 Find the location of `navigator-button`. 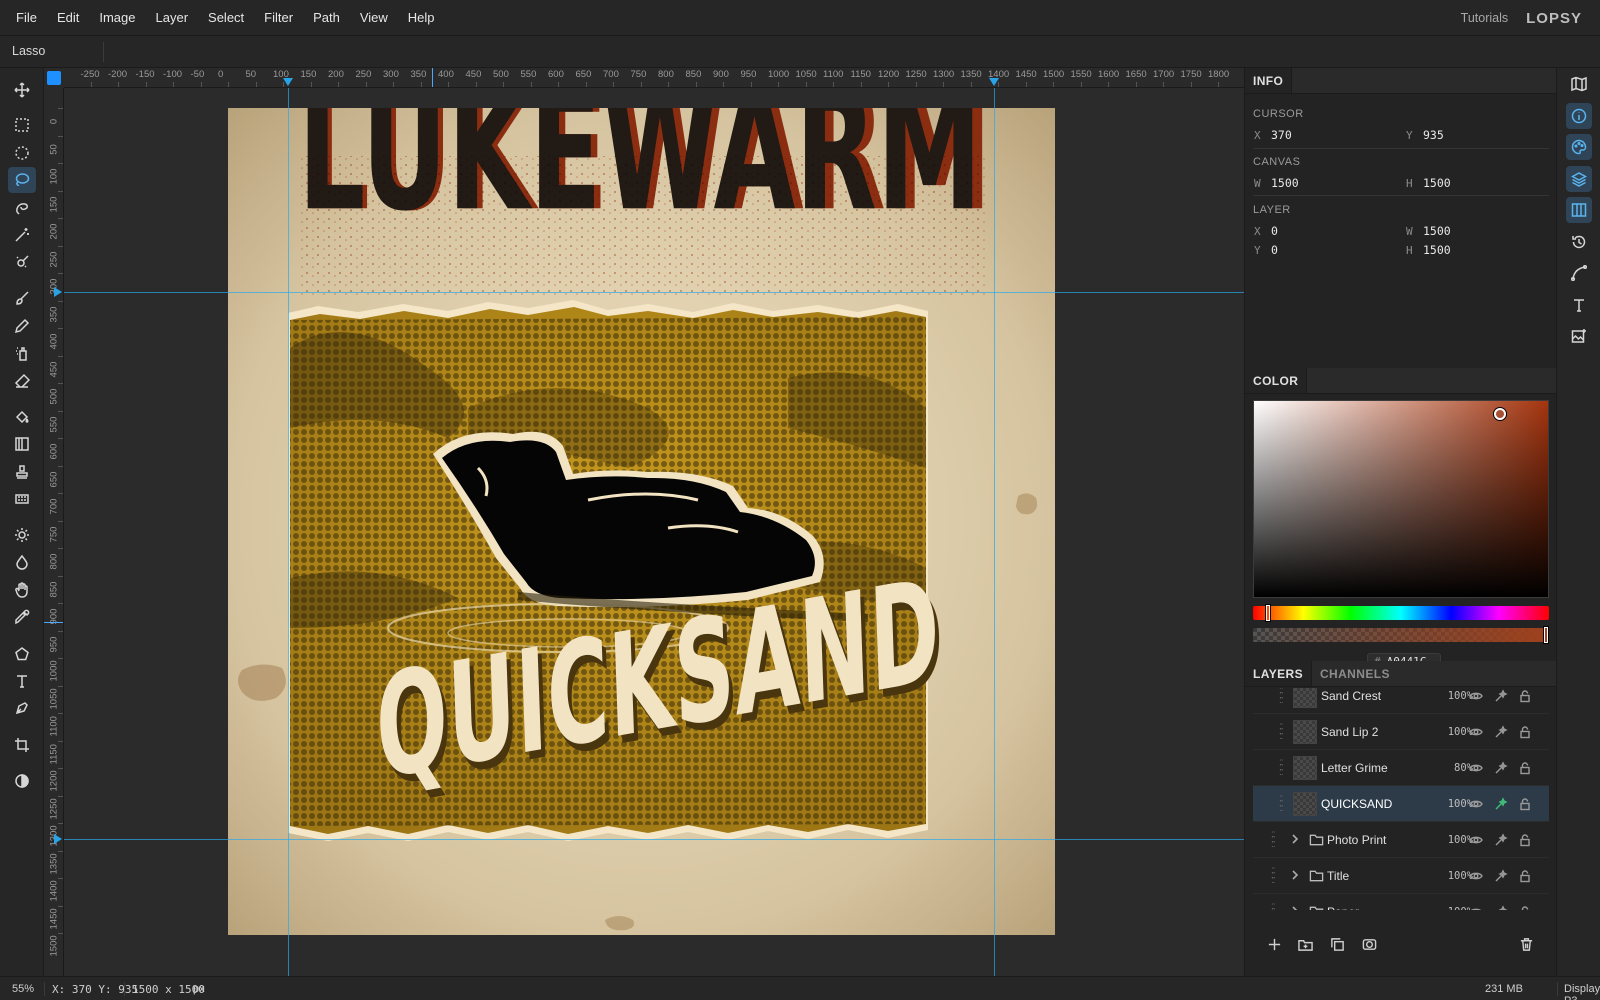

navigator-button is located at coordinates (1579, 84).